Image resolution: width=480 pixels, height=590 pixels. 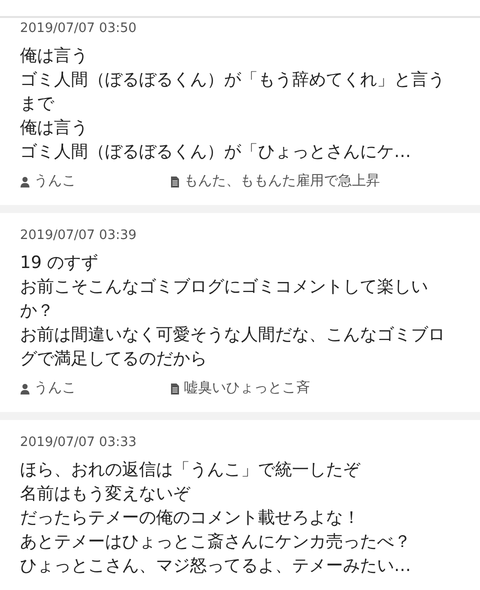 I want to click on comment-text: ゴミ人間（ぼるぼるくん）が「もう辞めてくれ」と言うまで, so click(x=233, y=92).